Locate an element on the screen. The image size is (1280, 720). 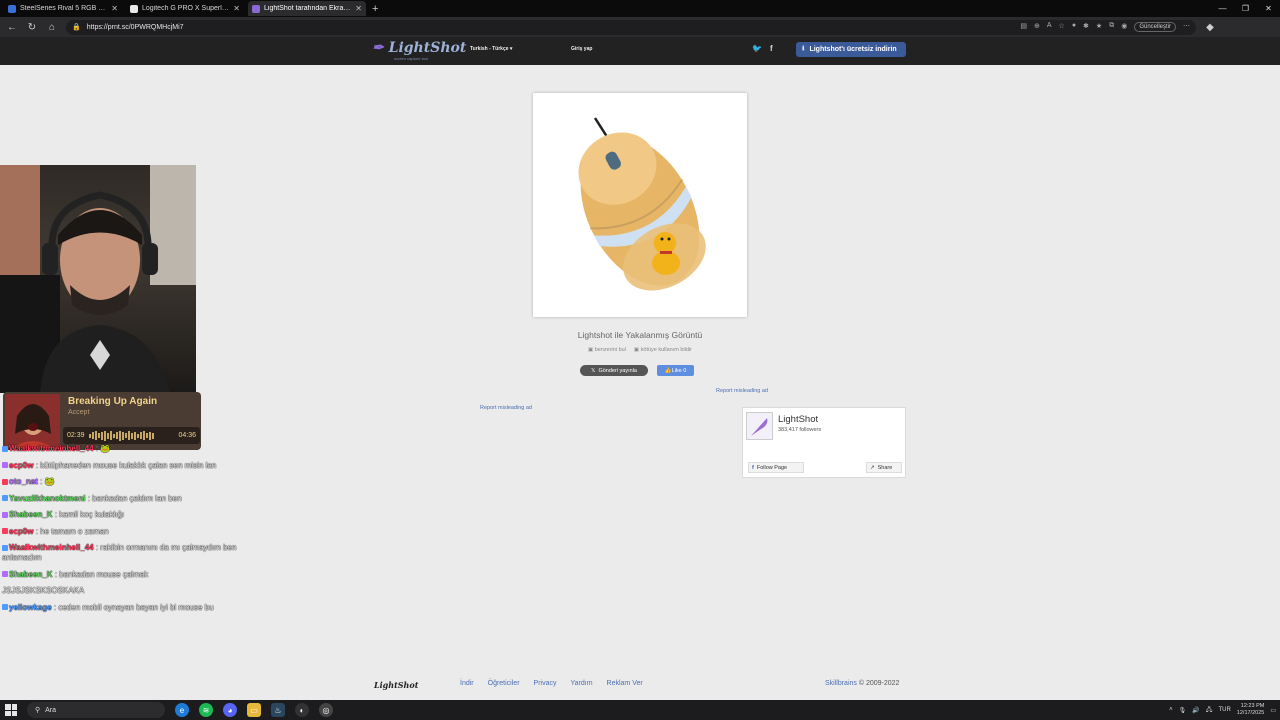
footer-link-advertise: Reklam Ver is located at coordinates (625, 683).